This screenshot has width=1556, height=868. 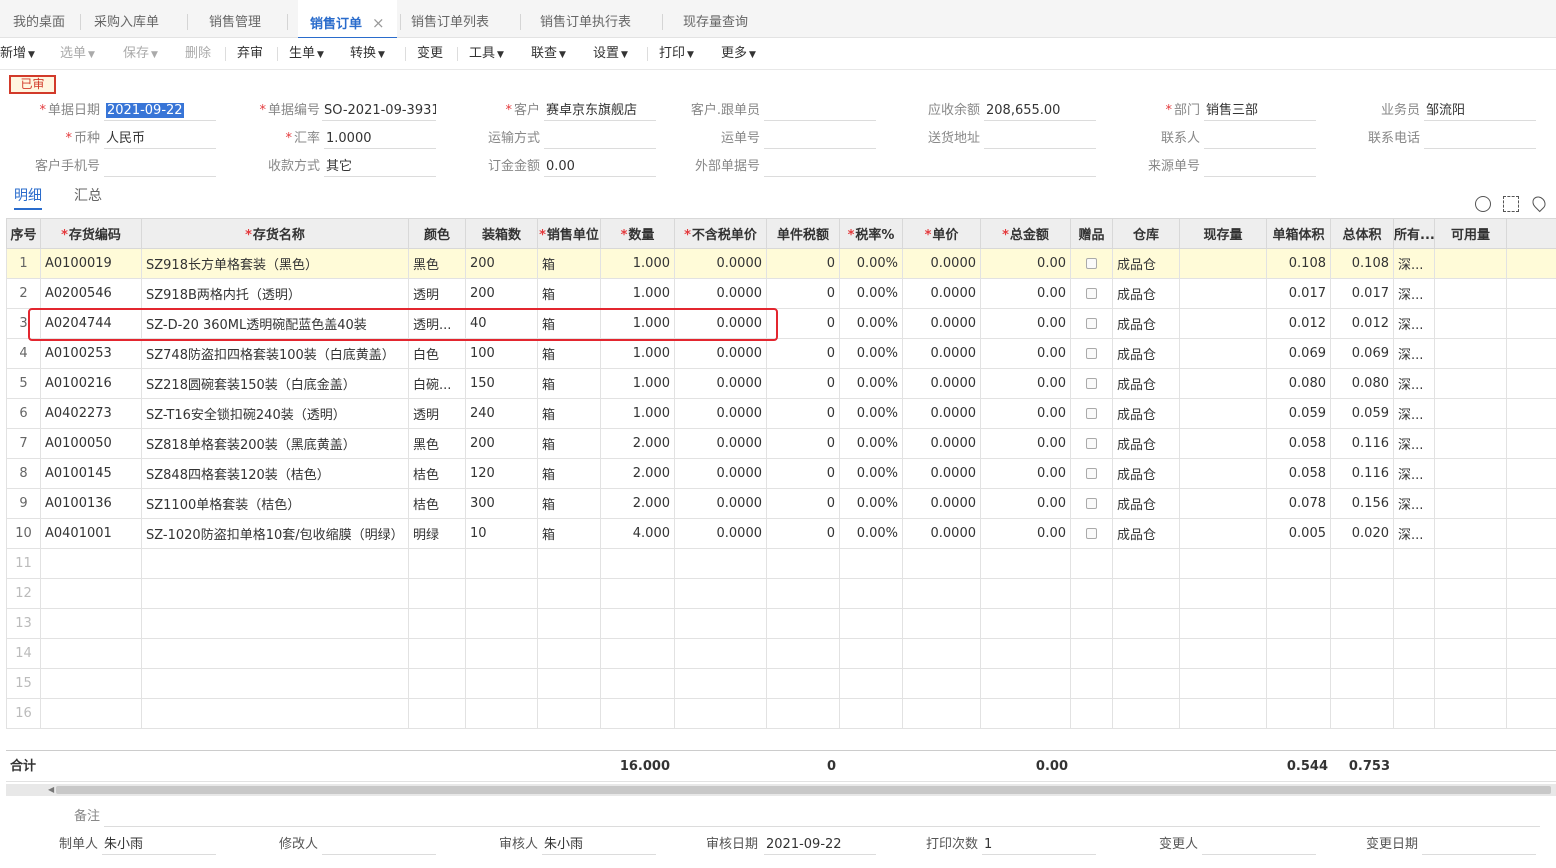 What do you see at coordinates (676, 54) in the screenshot?
I see `print-button: 打印 ▼` at bounding box center [676, 54].